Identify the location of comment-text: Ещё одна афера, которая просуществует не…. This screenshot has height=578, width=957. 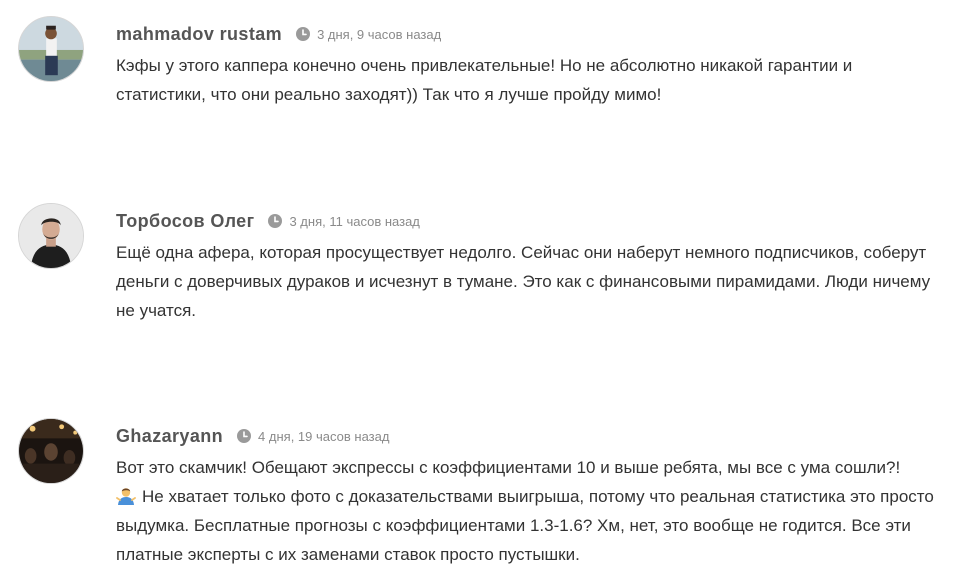
(523, 281).